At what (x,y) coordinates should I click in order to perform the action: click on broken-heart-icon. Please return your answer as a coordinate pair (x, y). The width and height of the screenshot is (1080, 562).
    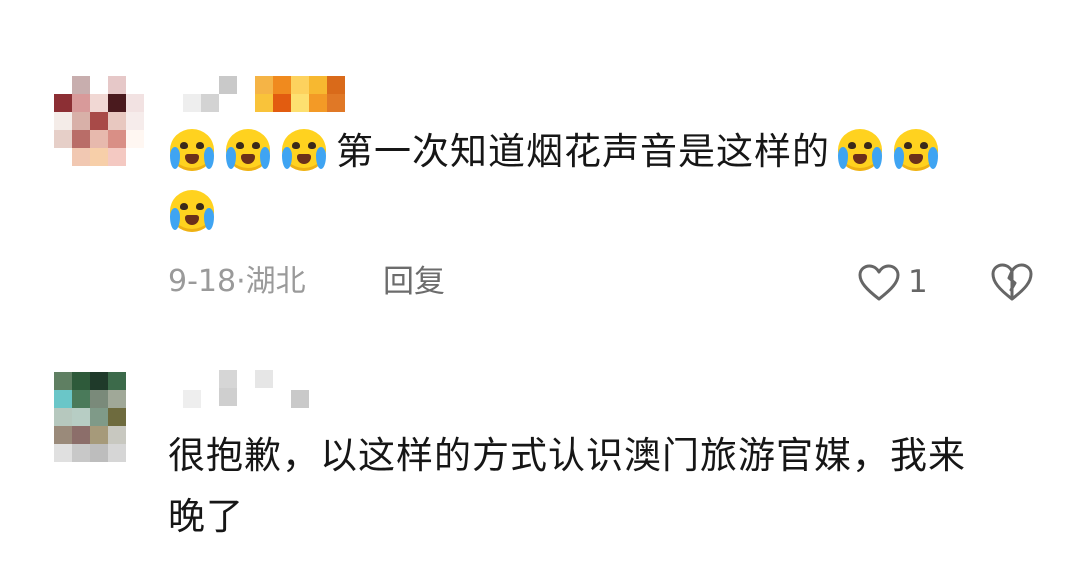
    Looking at the image, I should click on (1012, 282).